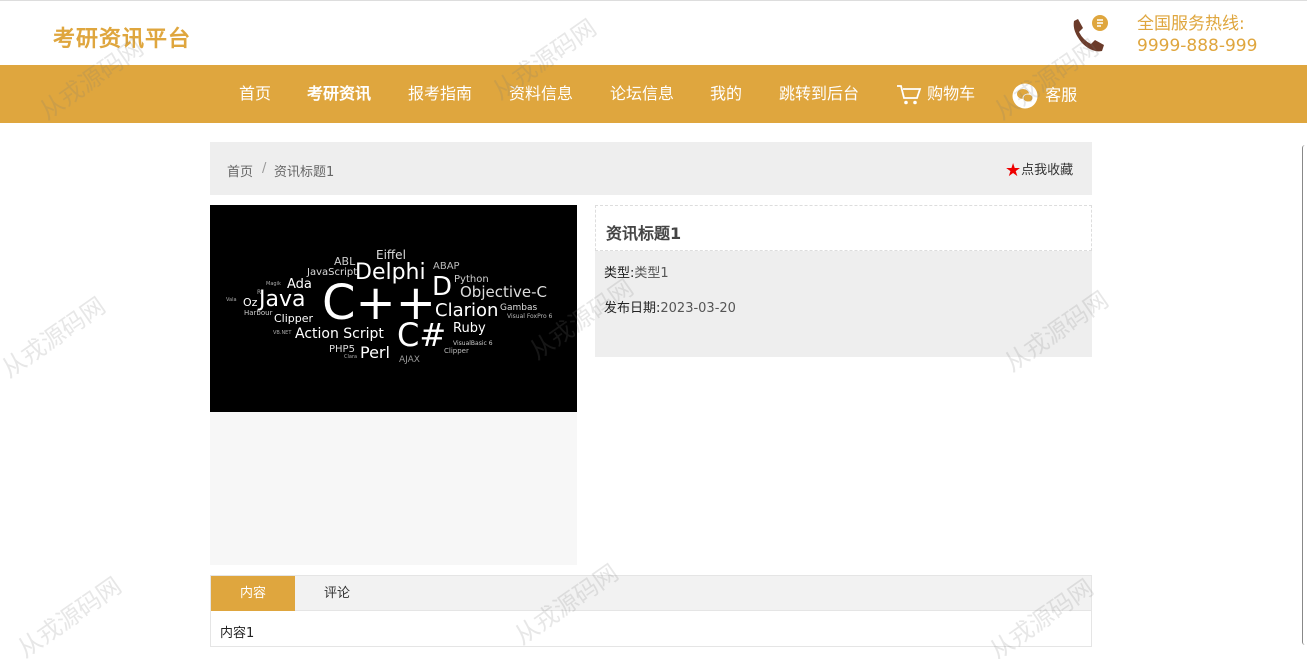 Image resolution: width=1307 pixels, height=659 pixels. What do you see at coordinates (909, 94) in the screenshot?
I see `cart-icon` at bounding box center [909, 94].